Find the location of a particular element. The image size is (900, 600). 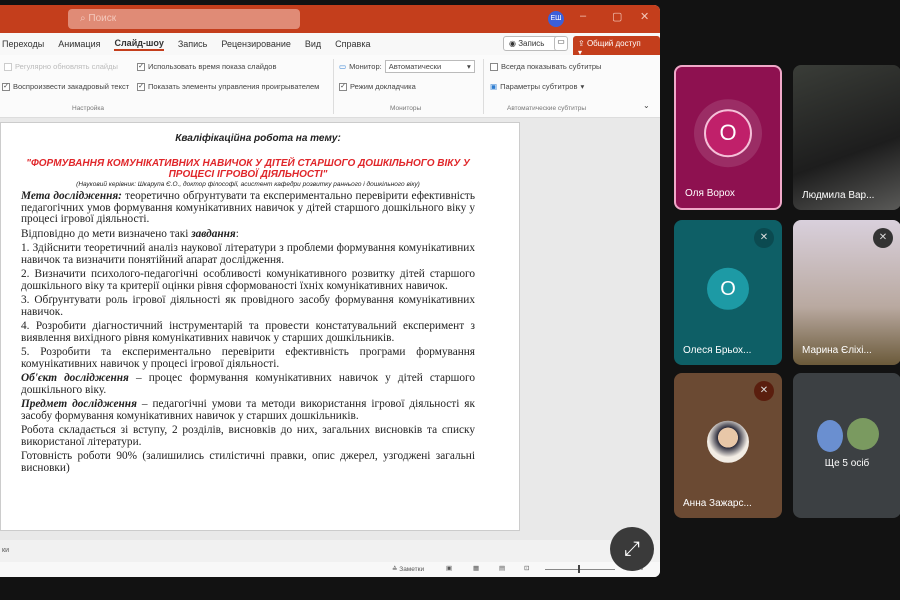

subtitles-icon: ▣ is located at coordinates (494, 86).